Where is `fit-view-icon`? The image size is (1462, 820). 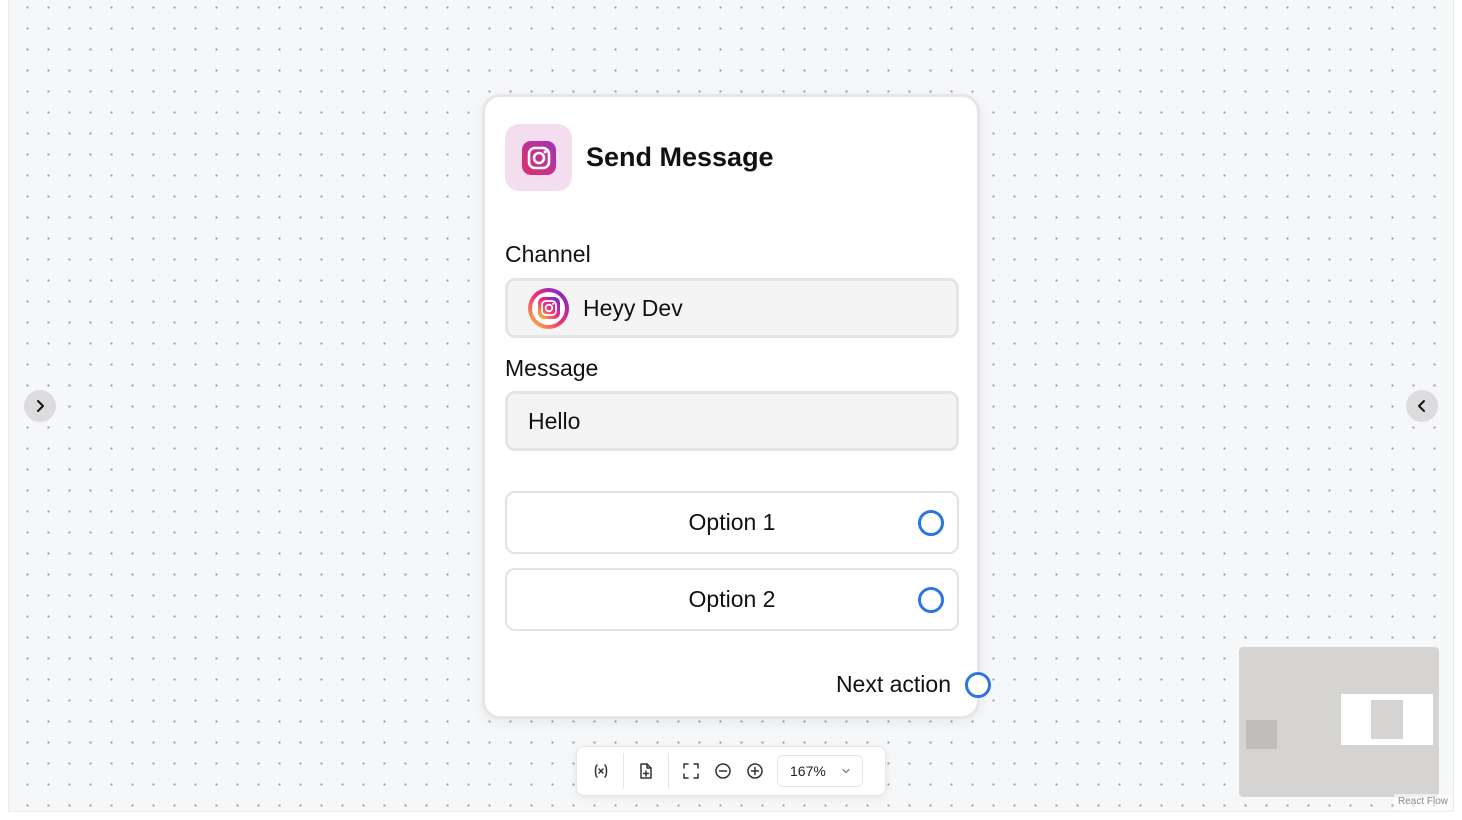
fit-view-icon is located at coordinates (691, 771).